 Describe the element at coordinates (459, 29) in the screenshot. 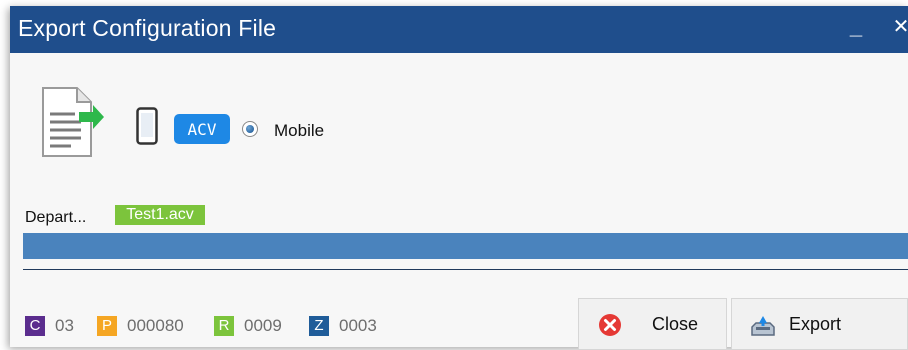

I see `title-bar: Export Configuration File _ ✕` at that location.